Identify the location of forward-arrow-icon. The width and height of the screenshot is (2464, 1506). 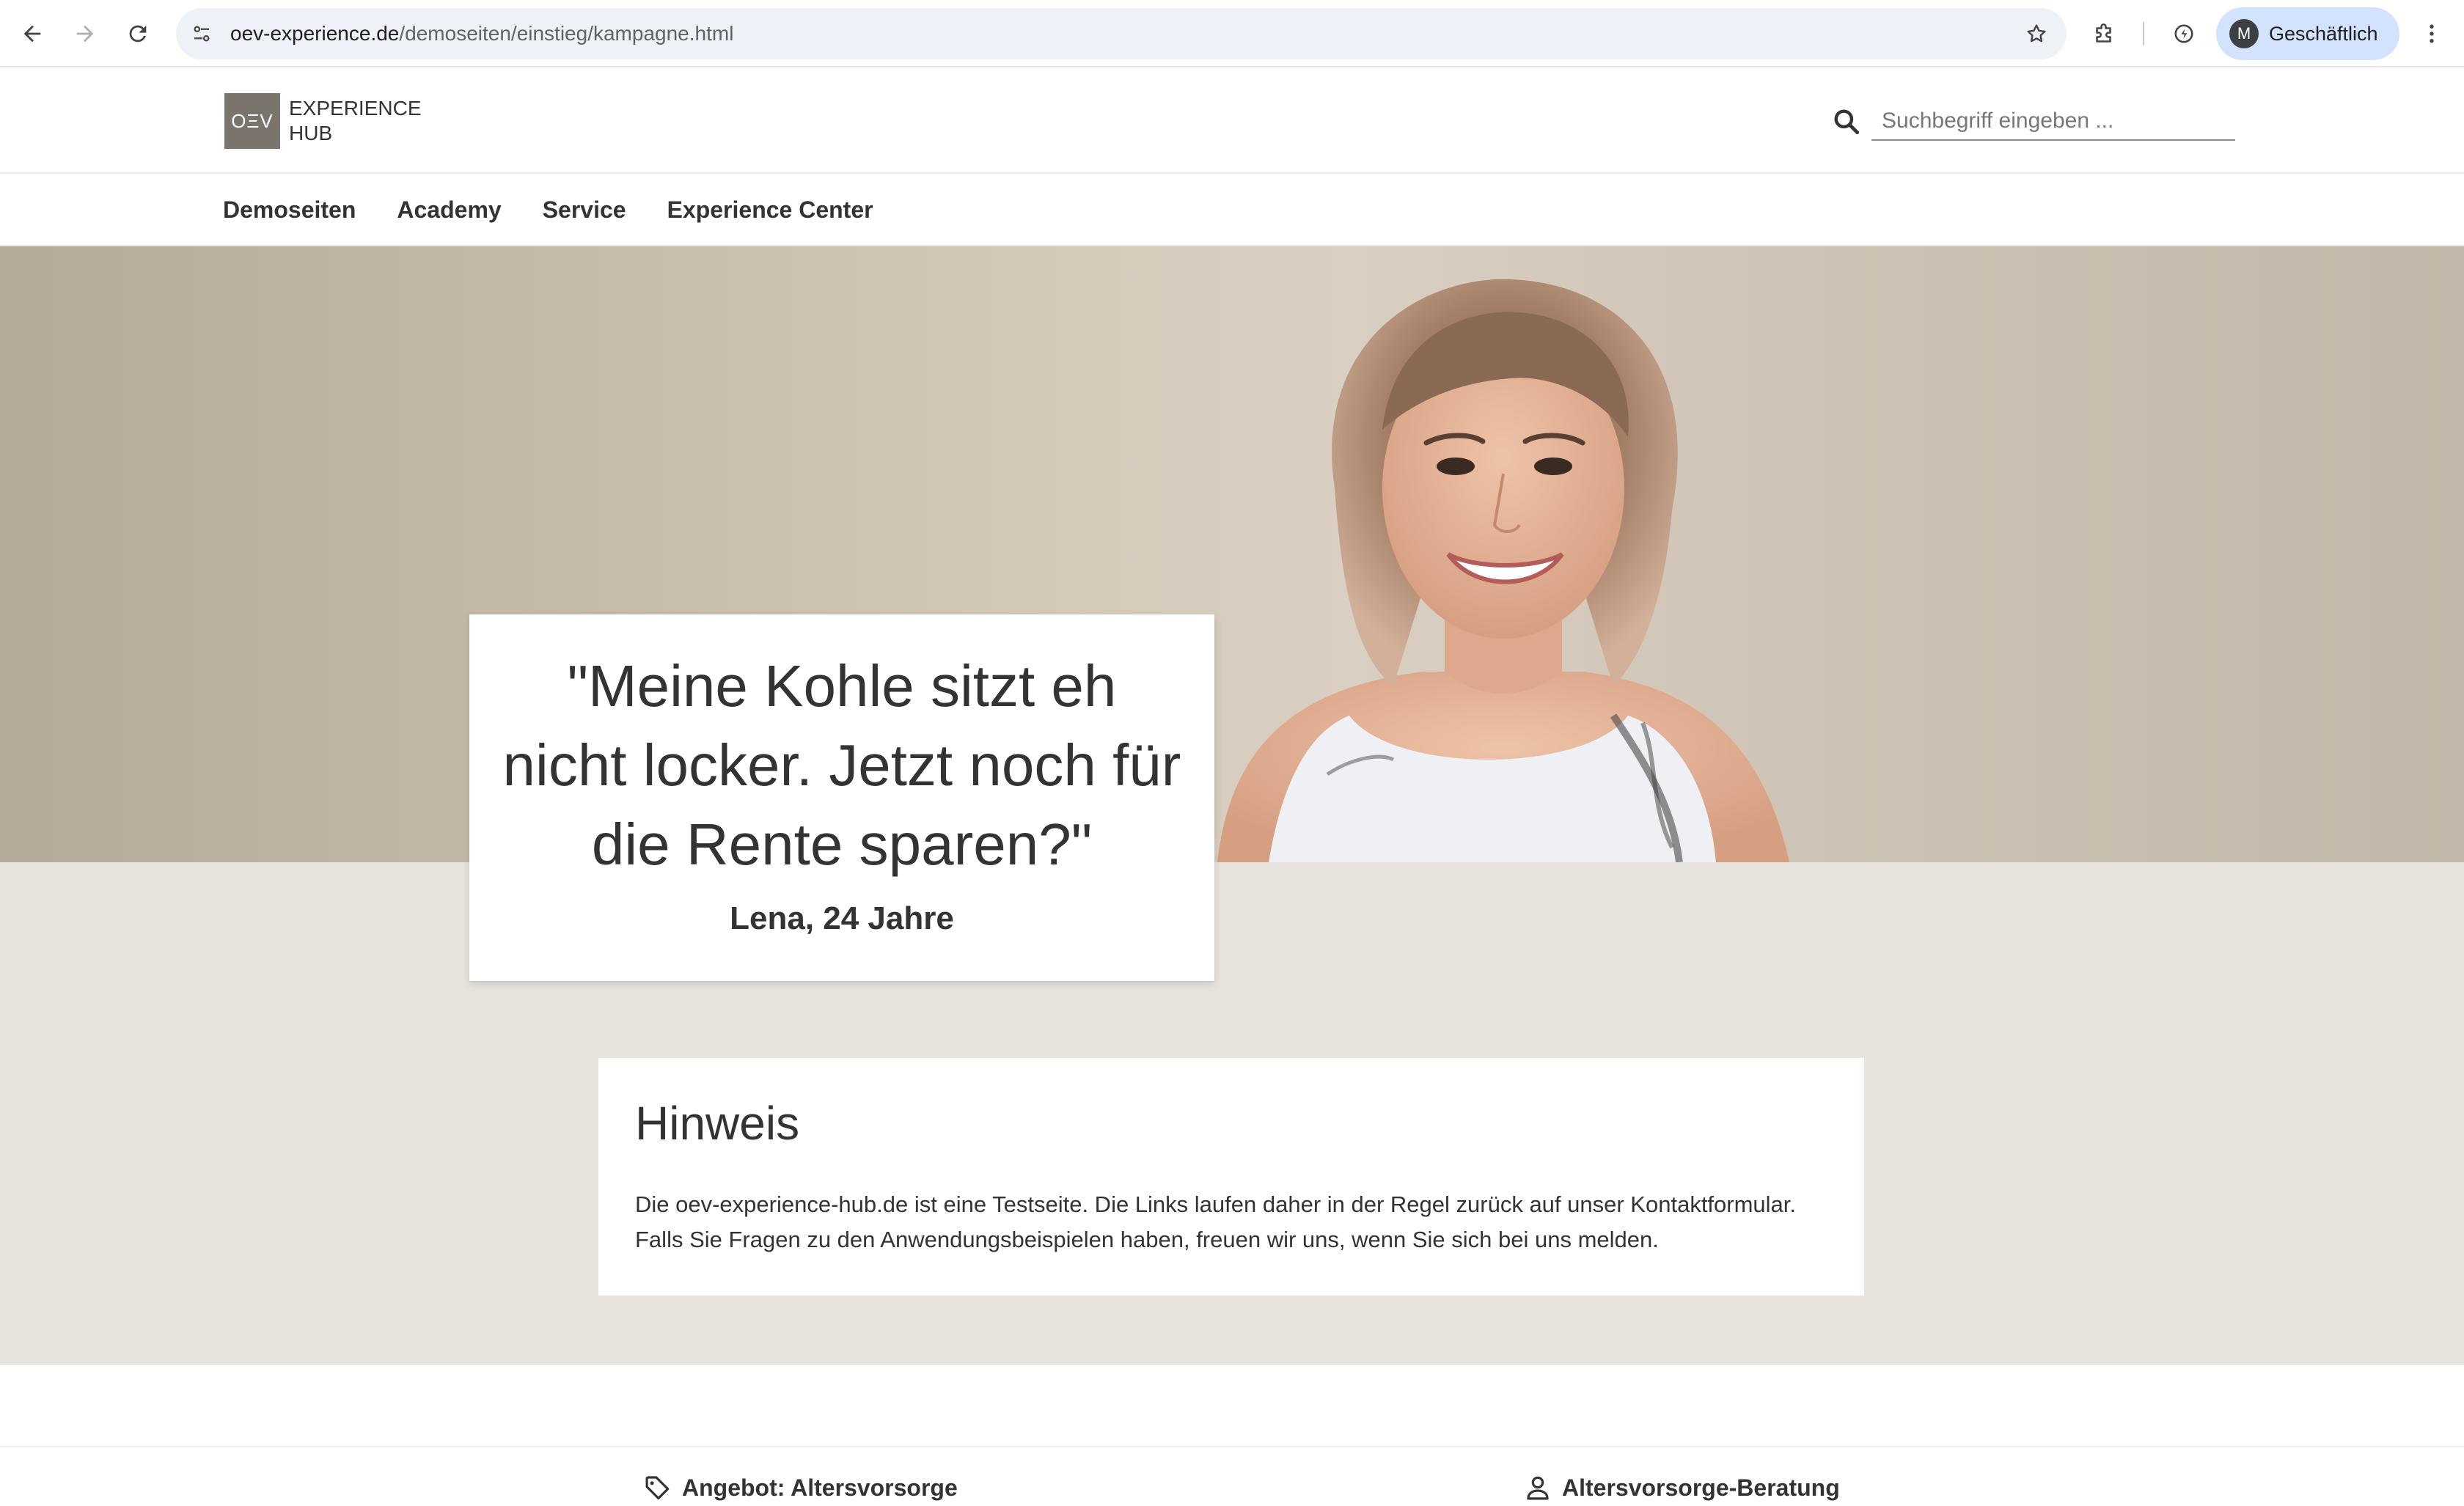
(85, 34).